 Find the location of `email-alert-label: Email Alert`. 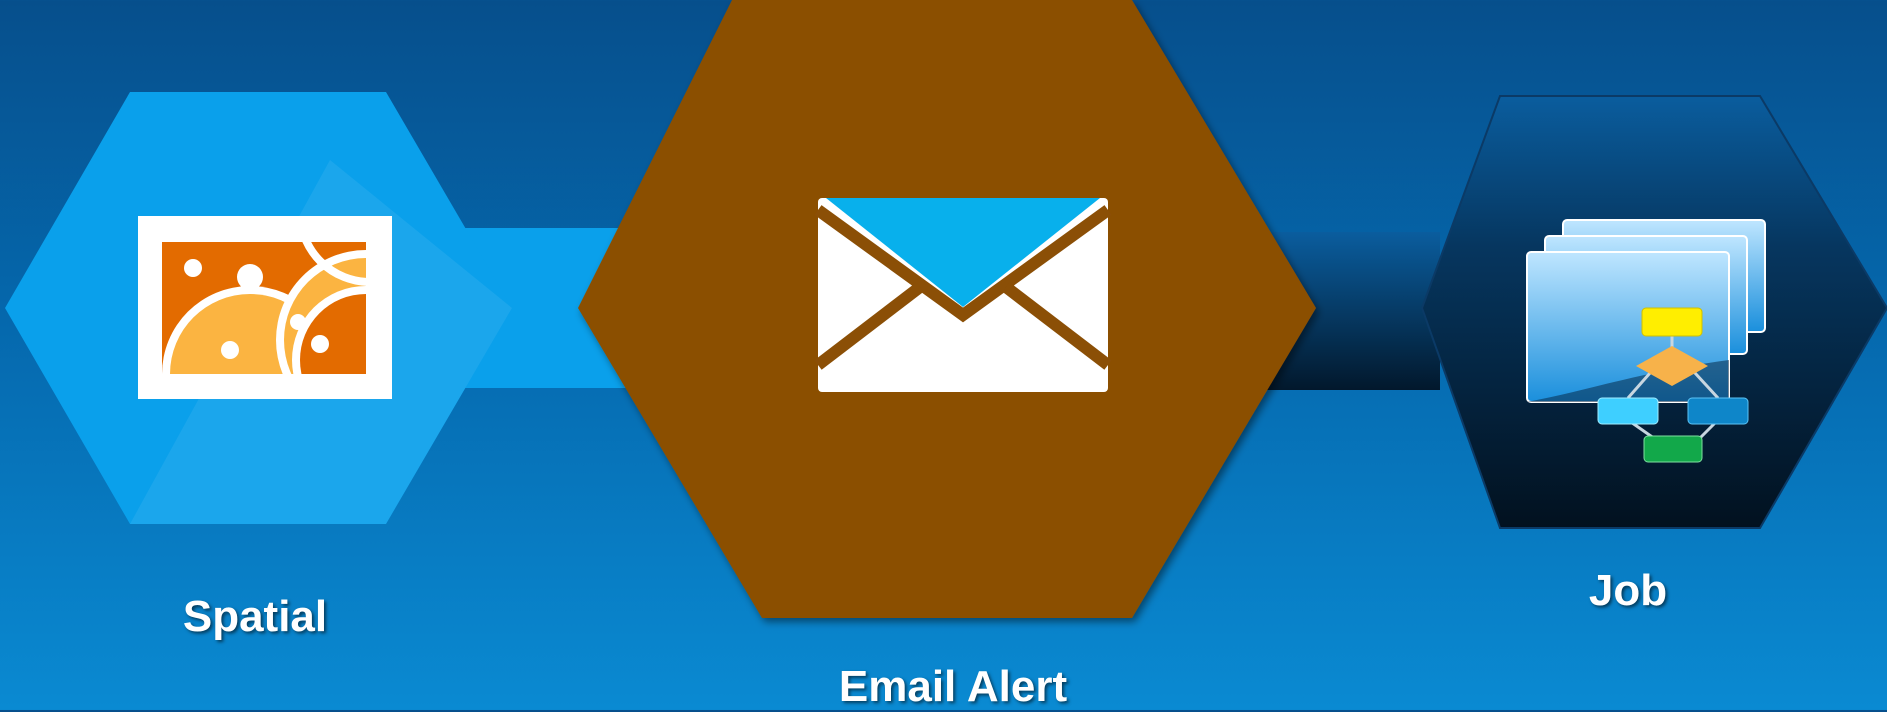

email-alert-label: Email Alert is located at coordinates (953, 686).